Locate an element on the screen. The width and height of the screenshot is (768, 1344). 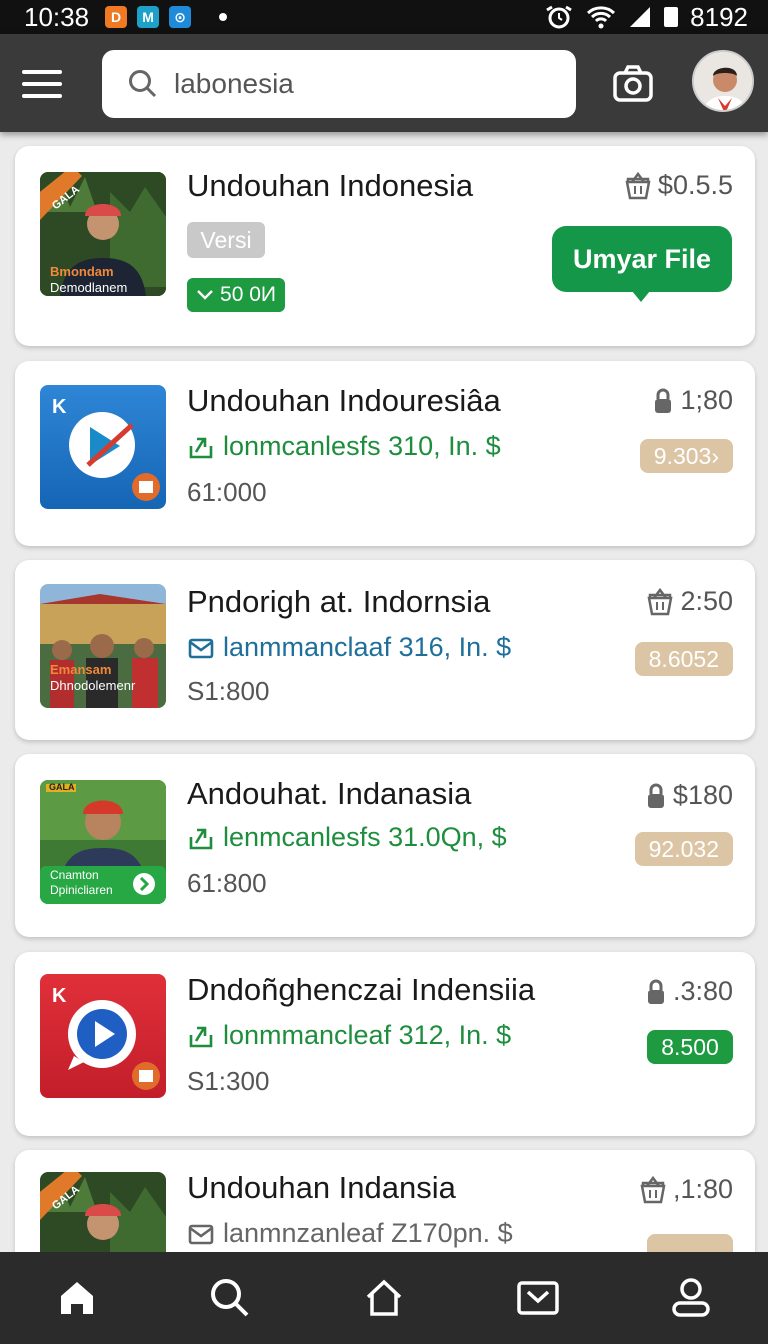
bottom-navigation is located at coordinates (384, 1298).